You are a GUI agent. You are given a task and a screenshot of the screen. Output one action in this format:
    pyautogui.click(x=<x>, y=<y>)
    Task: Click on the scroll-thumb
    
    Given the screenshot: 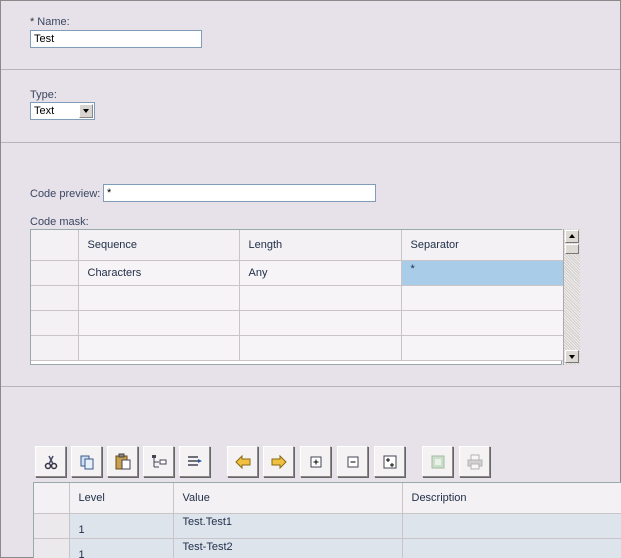 What is the action you would take?
    pyautogui.click(x=572, y=249)
    